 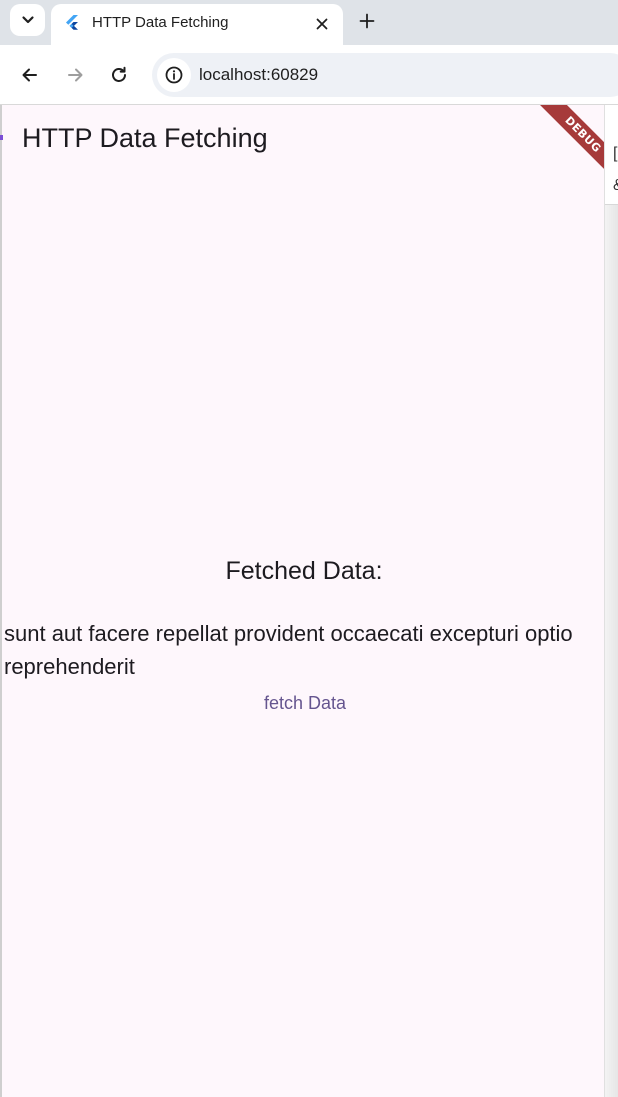 I want to click on browser-tab: HTTP Data Fetching, so click(x=197, y=24).